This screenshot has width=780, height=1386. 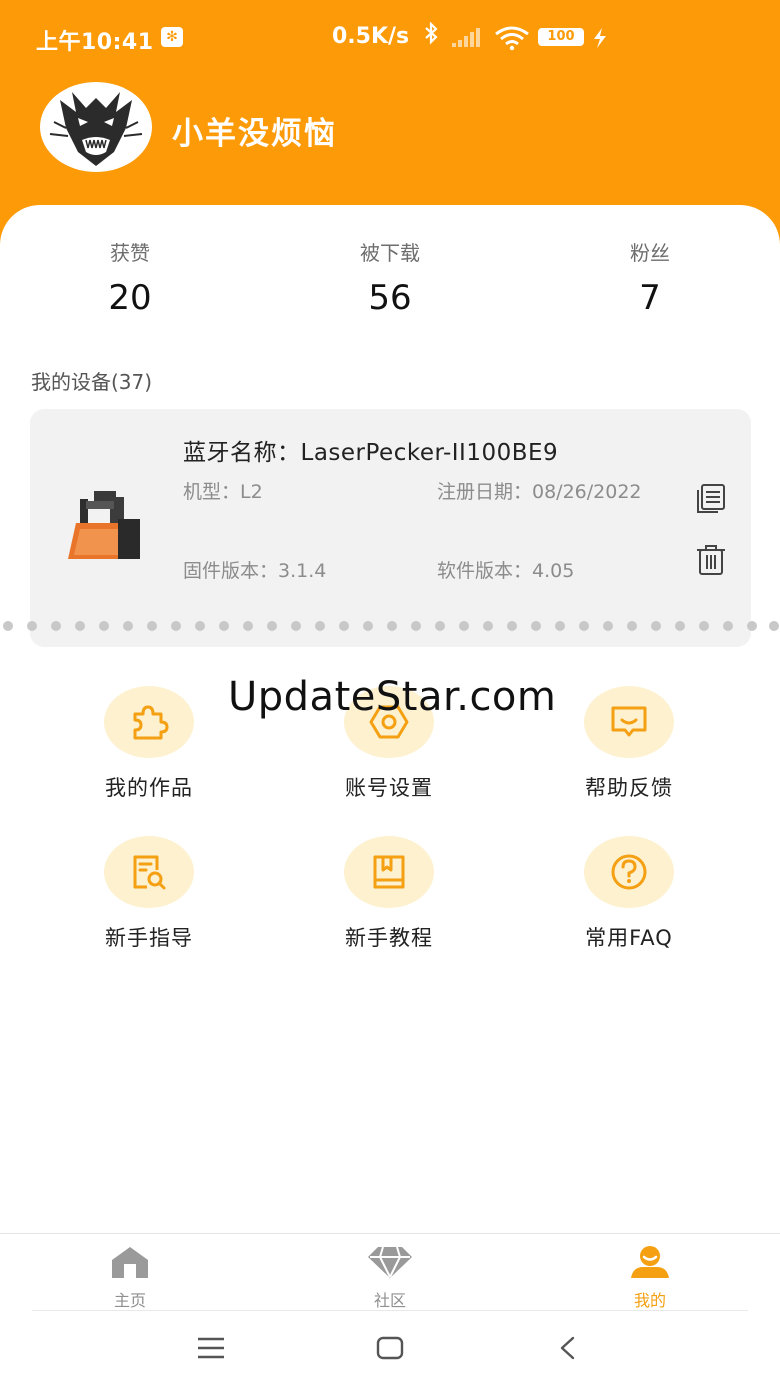 I want to click on stat-value: 20, so click(x=130, y=298).